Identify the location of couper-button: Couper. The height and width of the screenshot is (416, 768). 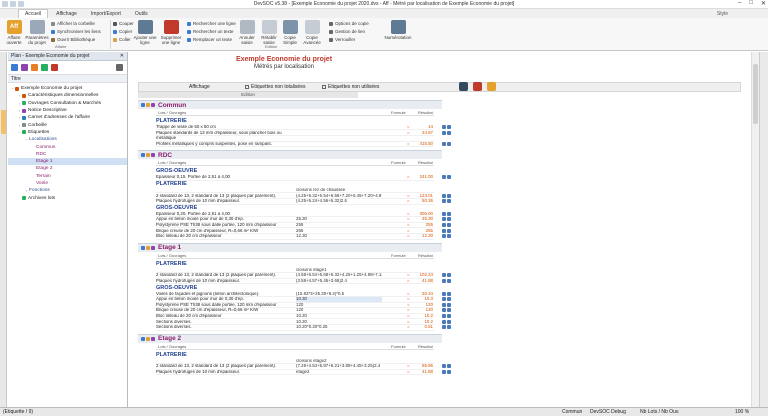
(123, 23).